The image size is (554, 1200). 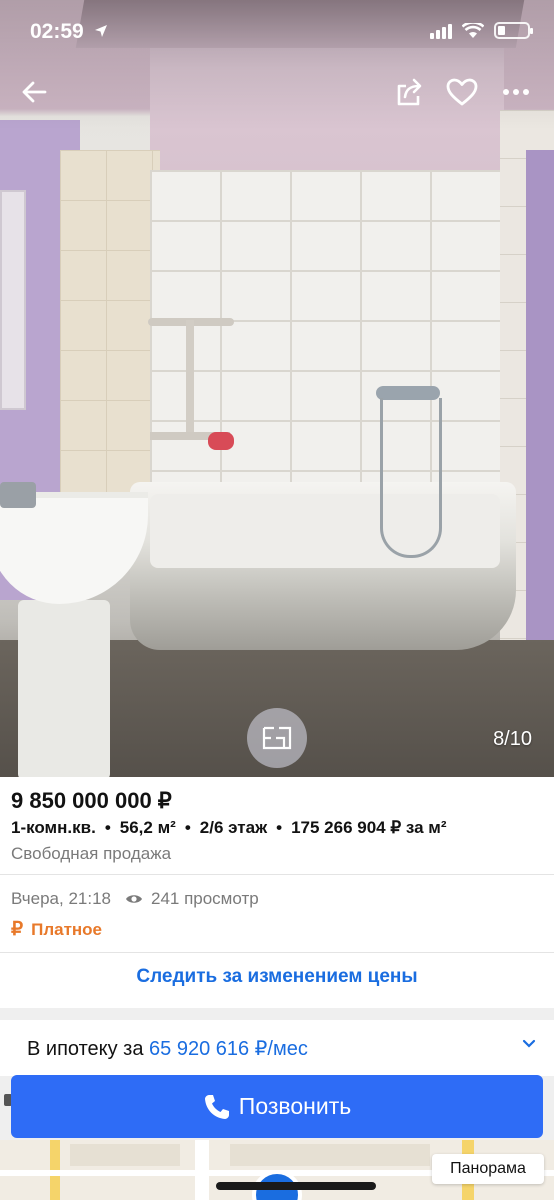 I want to click on share-icon, so click(x=409, y=92).